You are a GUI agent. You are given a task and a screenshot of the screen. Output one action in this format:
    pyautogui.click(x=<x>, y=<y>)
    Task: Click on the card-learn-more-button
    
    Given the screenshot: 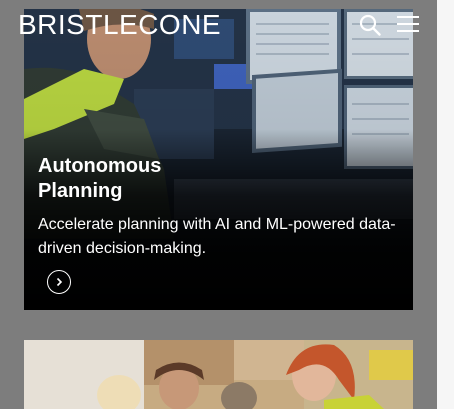 What is the action you would take?
    pyautogui.click(x=59, y=282)
    